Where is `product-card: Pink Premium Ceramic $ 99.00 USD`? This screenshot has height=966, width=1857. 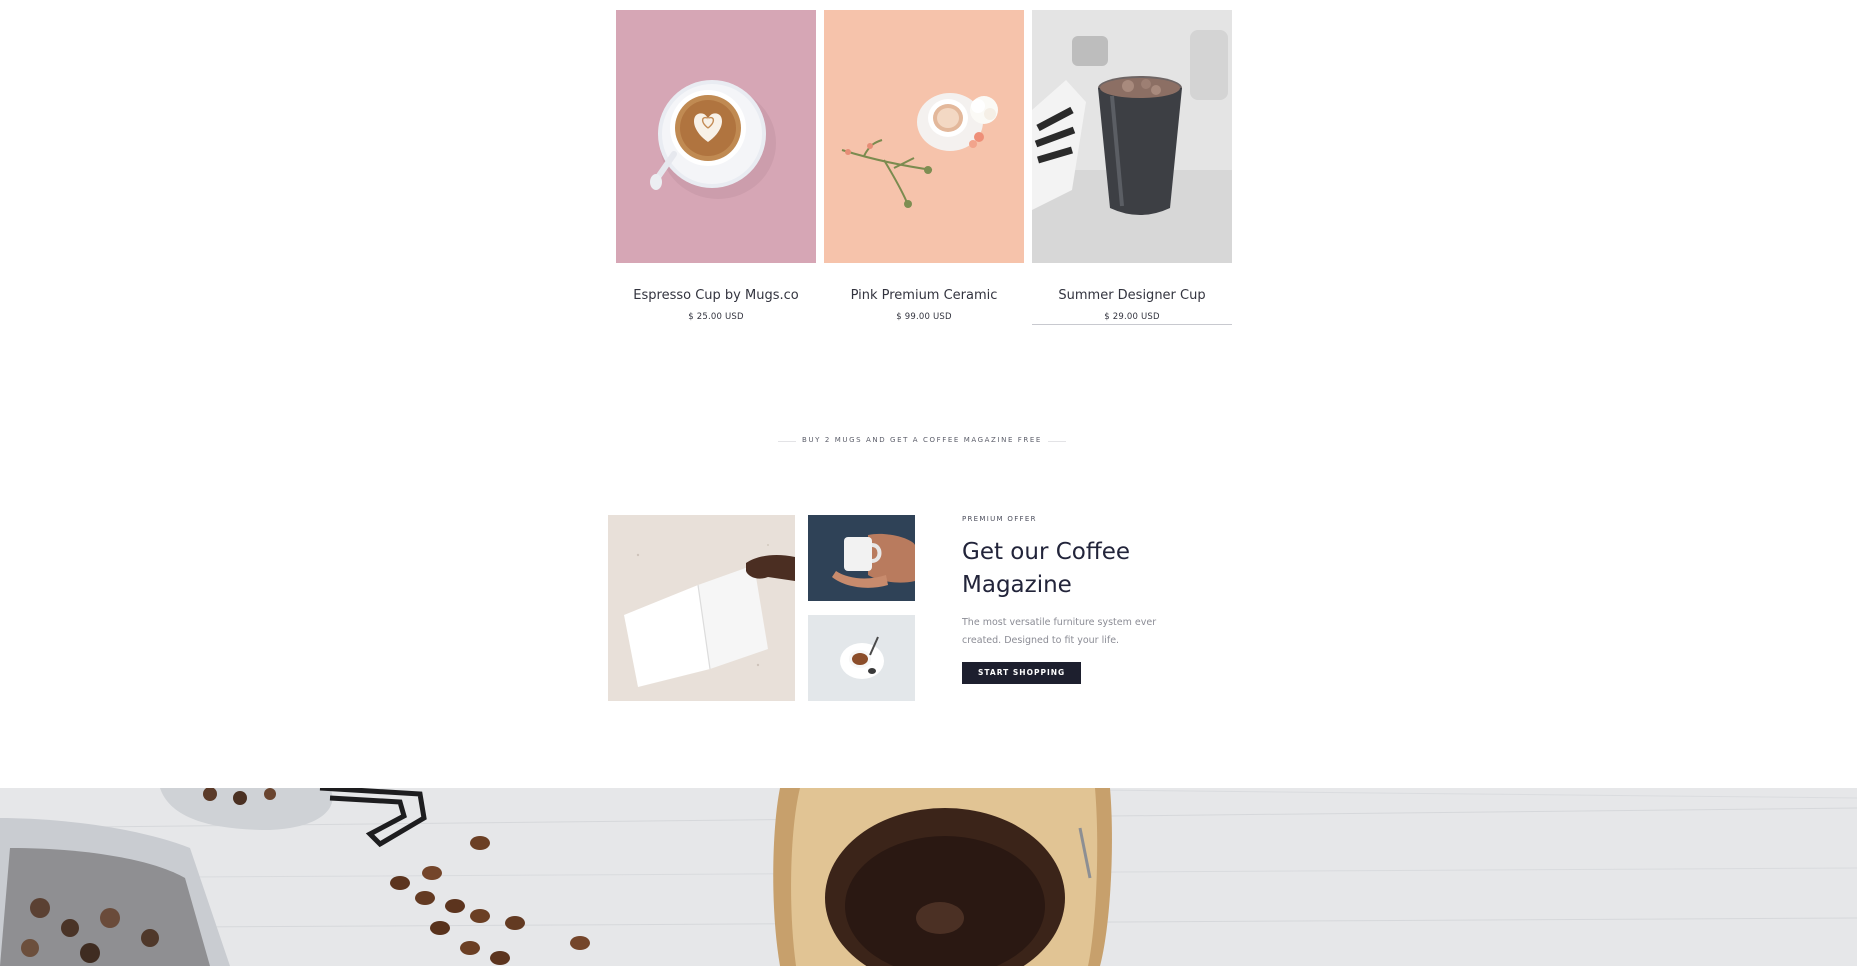 product-card: Pink Premium Ceramic $ 99.00 USD is located at coordinates (924, 170).